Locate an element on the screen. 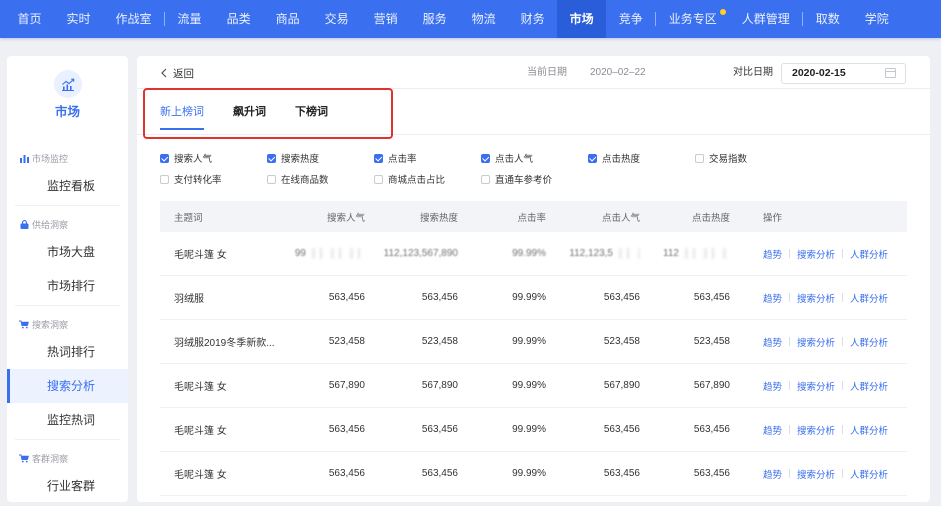  filter-label: 点击热度 is located at coordinates (621, 159).